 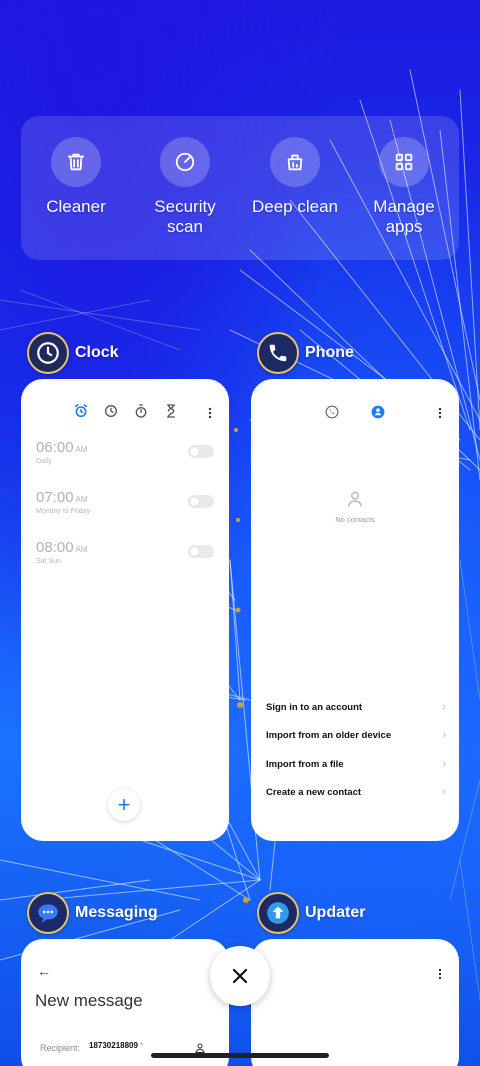 I want to click on alarm-time: 07:00, so click(x=55, y=497).